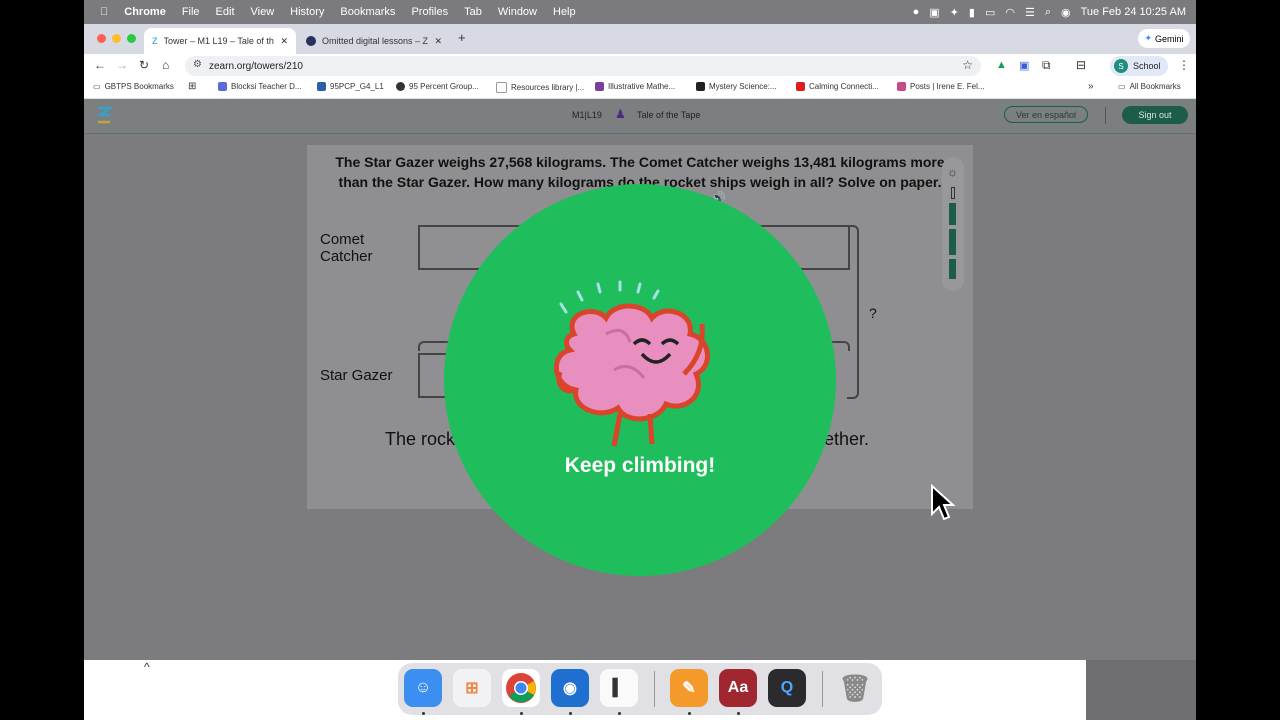 This screenshot has height=720, width=1280. Describe the element at coordinates (847, 439) in the screenshot. I see `answer-end: ether.` at that location.